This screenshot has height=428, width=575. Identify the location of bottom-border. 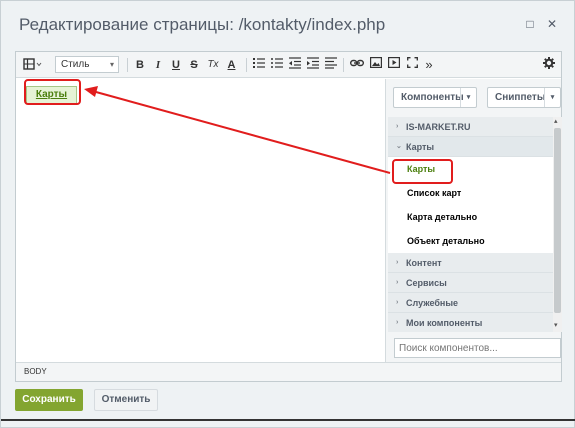
(288, 420).